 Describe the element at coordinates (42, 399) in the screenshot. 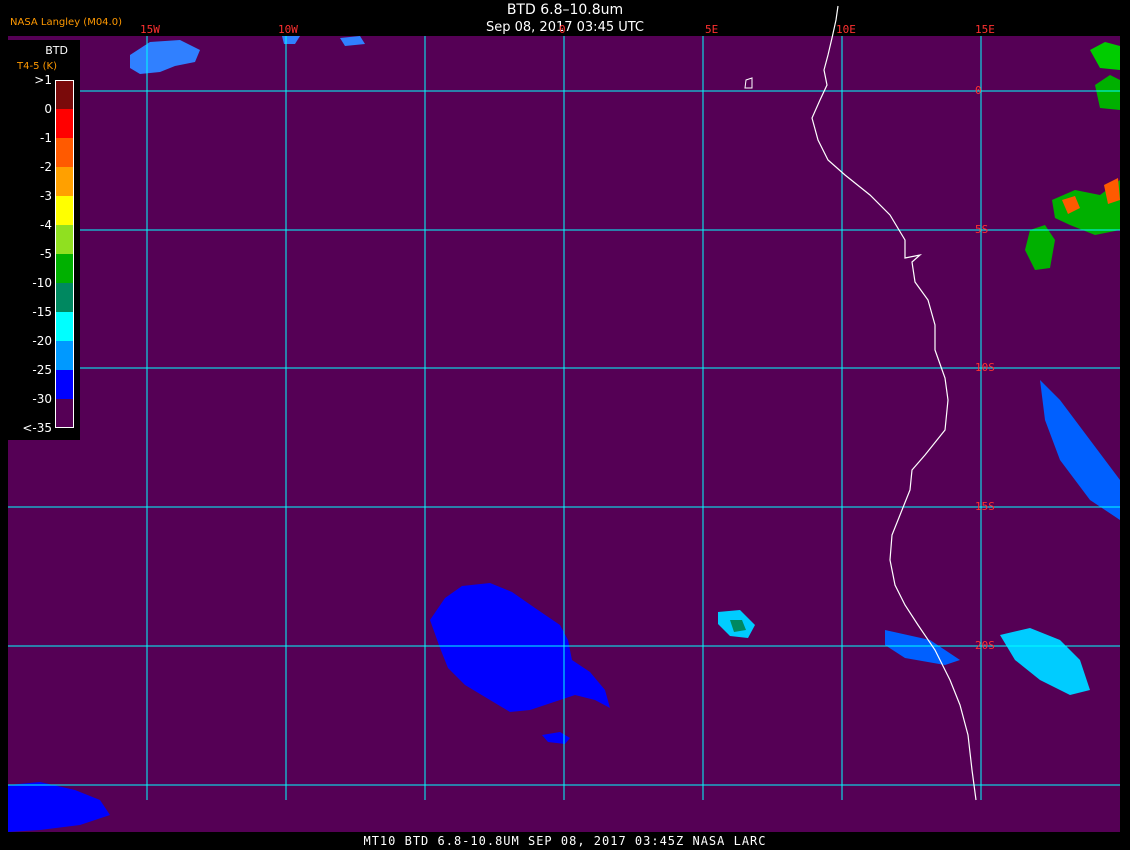

I see `legend-label: -30` at that location.